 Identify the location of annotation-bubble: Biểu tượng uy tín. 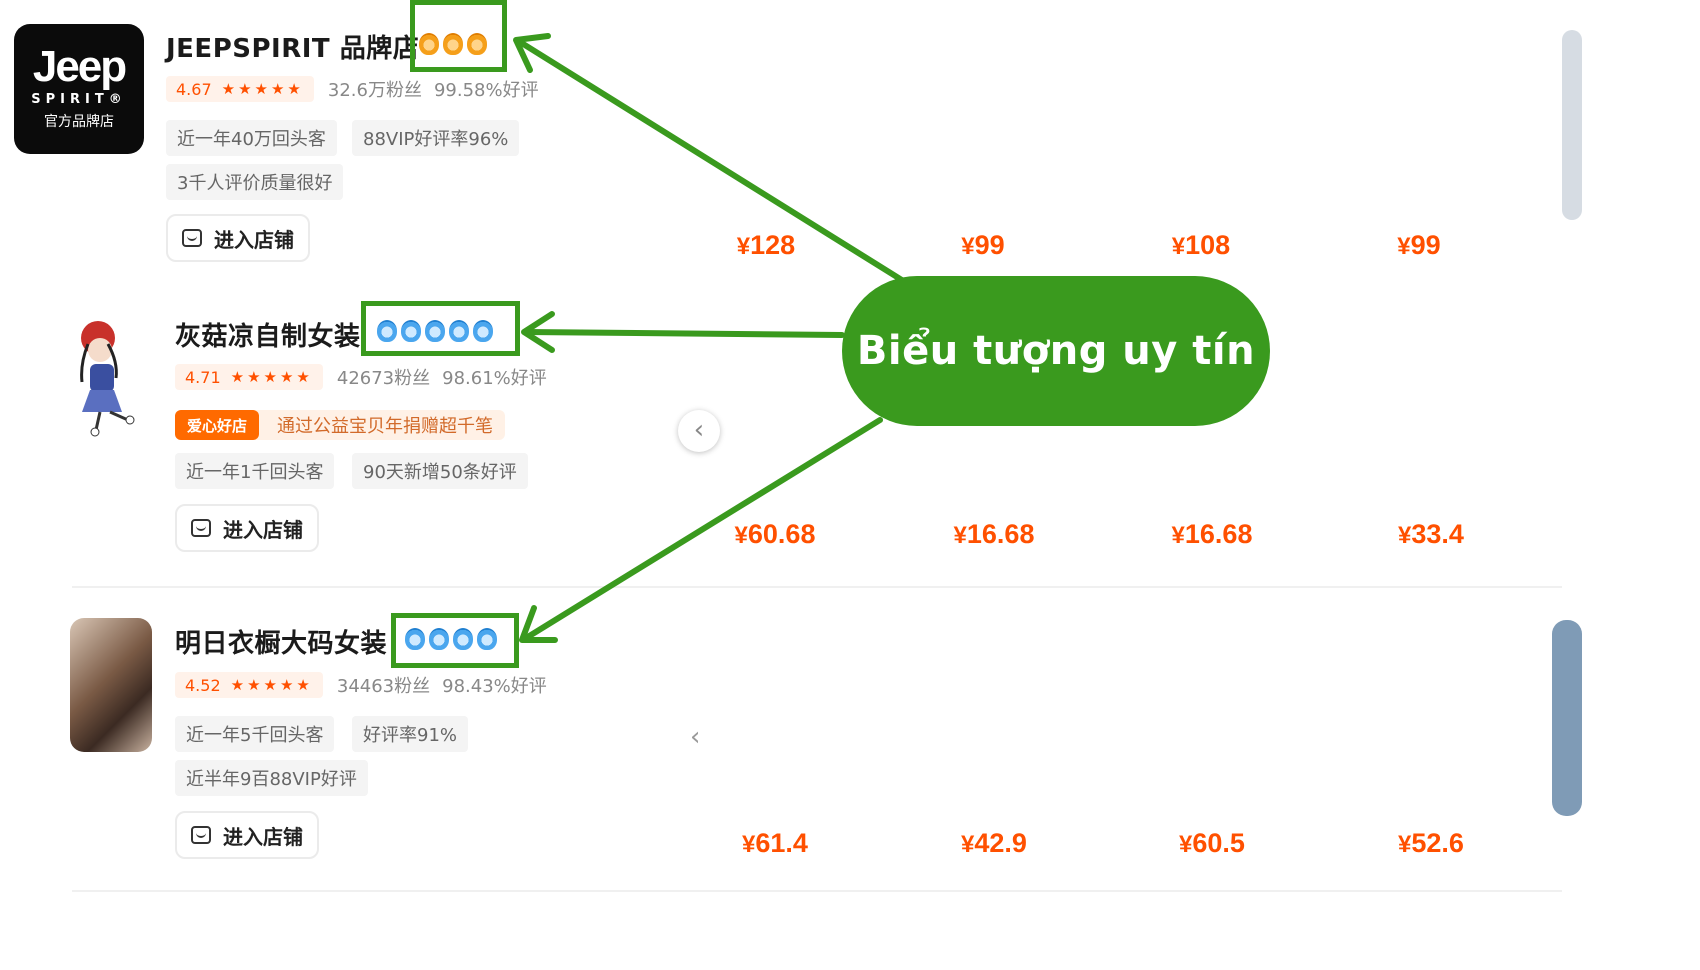
(1056, 351).